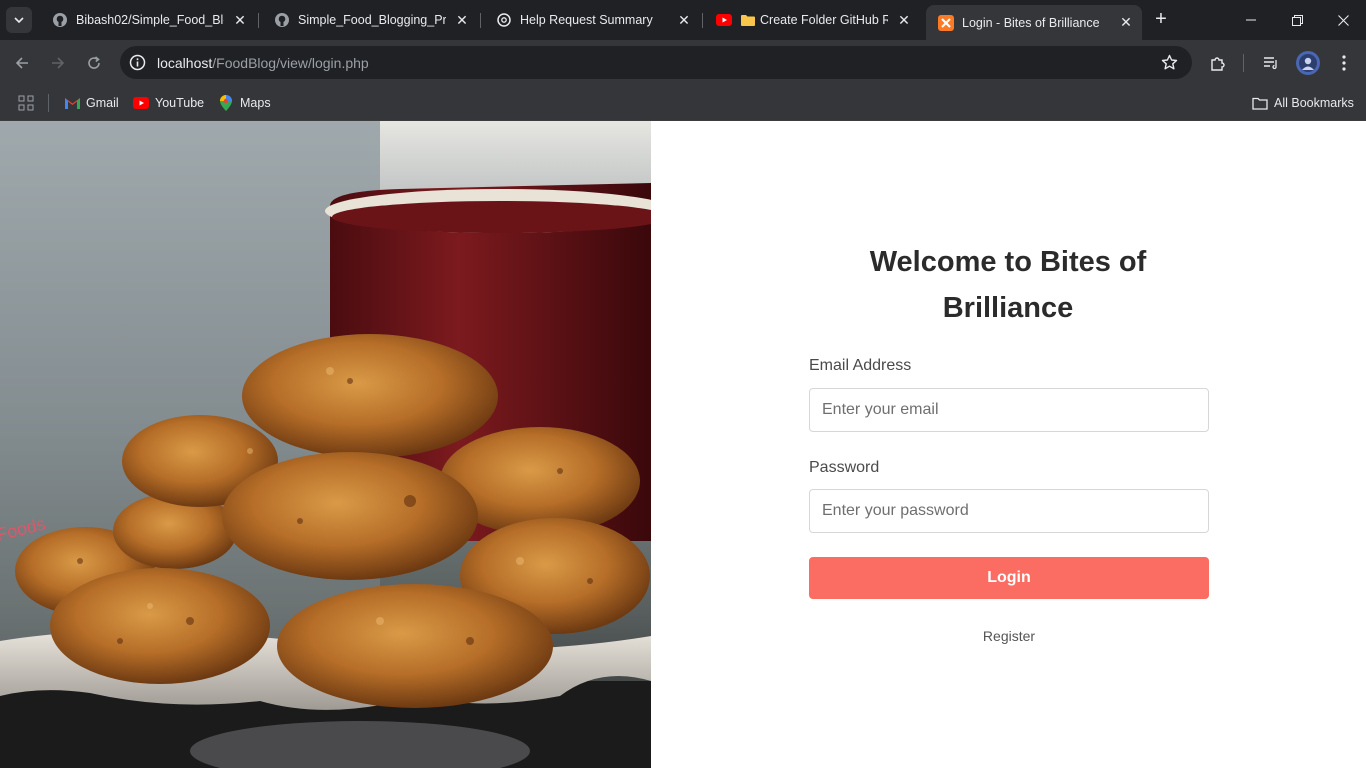  What do you see at coordinates (860, 365) in the screenshot?
I see `email-label: Email Address` at bounding box center [860, 365].